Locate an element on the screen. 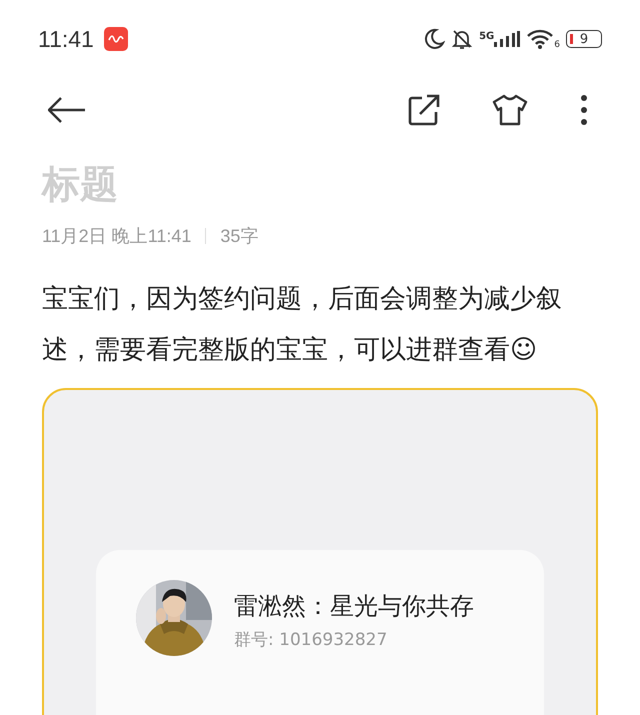 Image resolution: width=640 pixels, height=715 pixels. app-notification-icon is located at coordinates (116, 39).